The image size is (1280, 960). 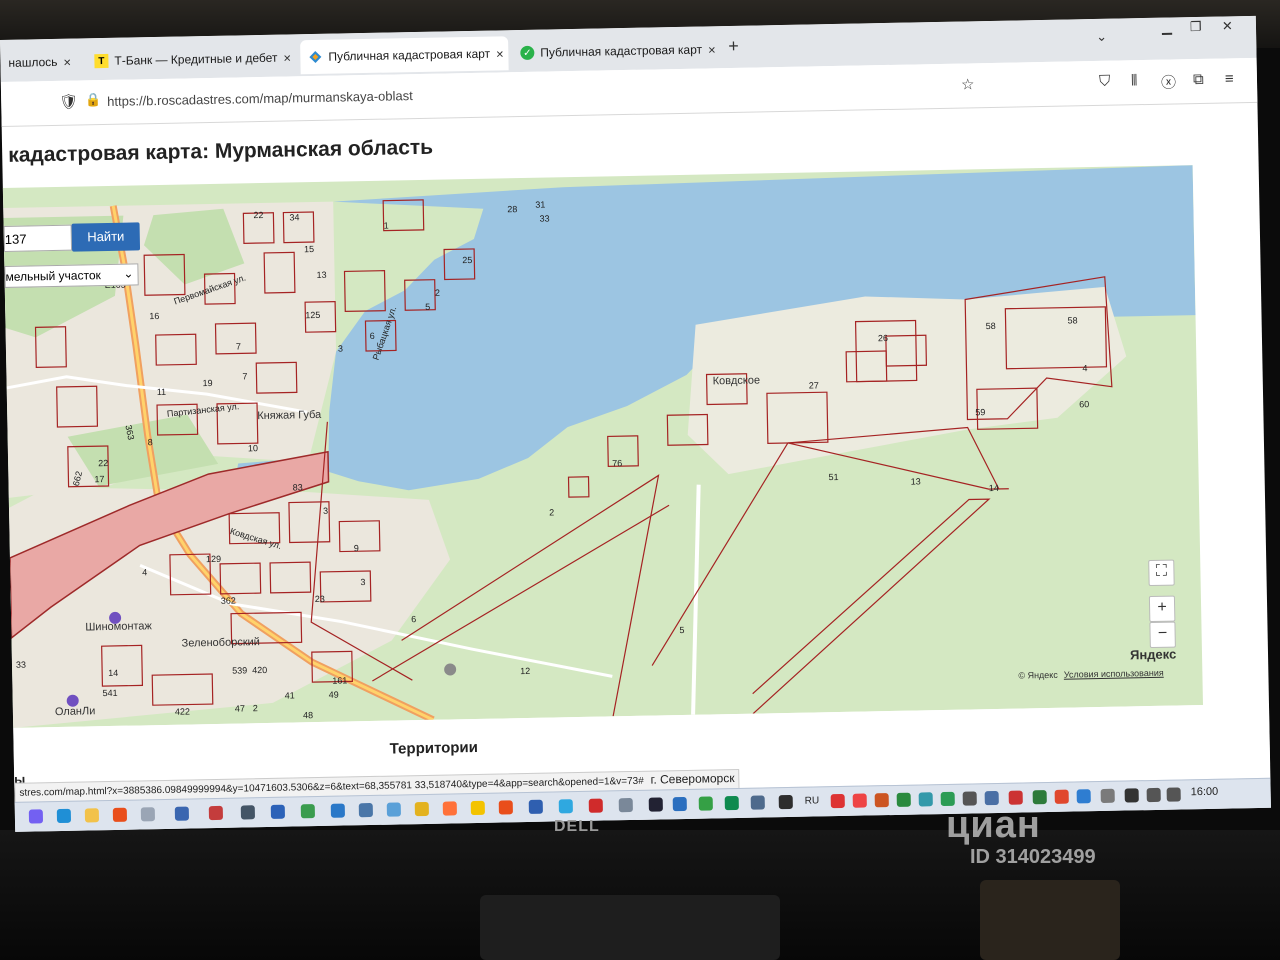 What do you see at coordinates (991, 326) in the screenshot?
I see `parcel-number: 58` at bounding box center [991, 326].